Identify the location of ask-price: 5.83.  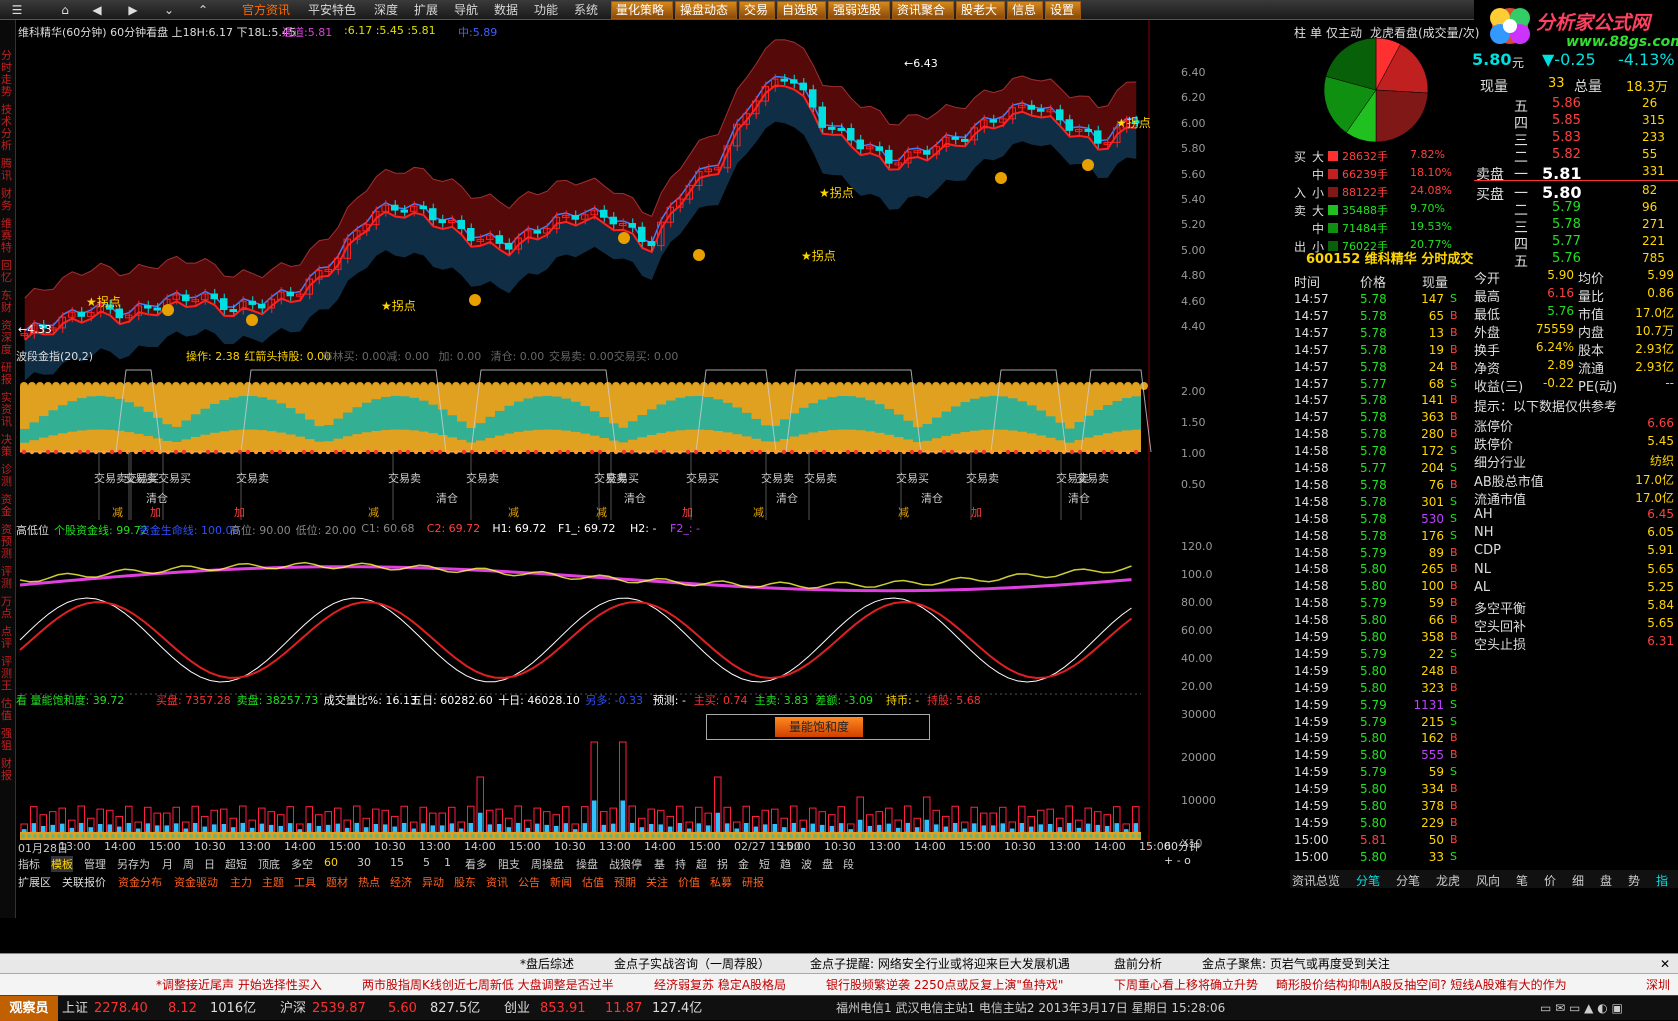
(1566, 137).